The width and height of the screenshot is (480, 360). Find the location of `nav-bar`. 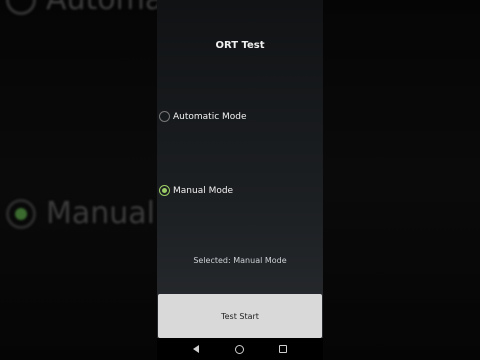

nav-bar is located at coordinates (240, 349).